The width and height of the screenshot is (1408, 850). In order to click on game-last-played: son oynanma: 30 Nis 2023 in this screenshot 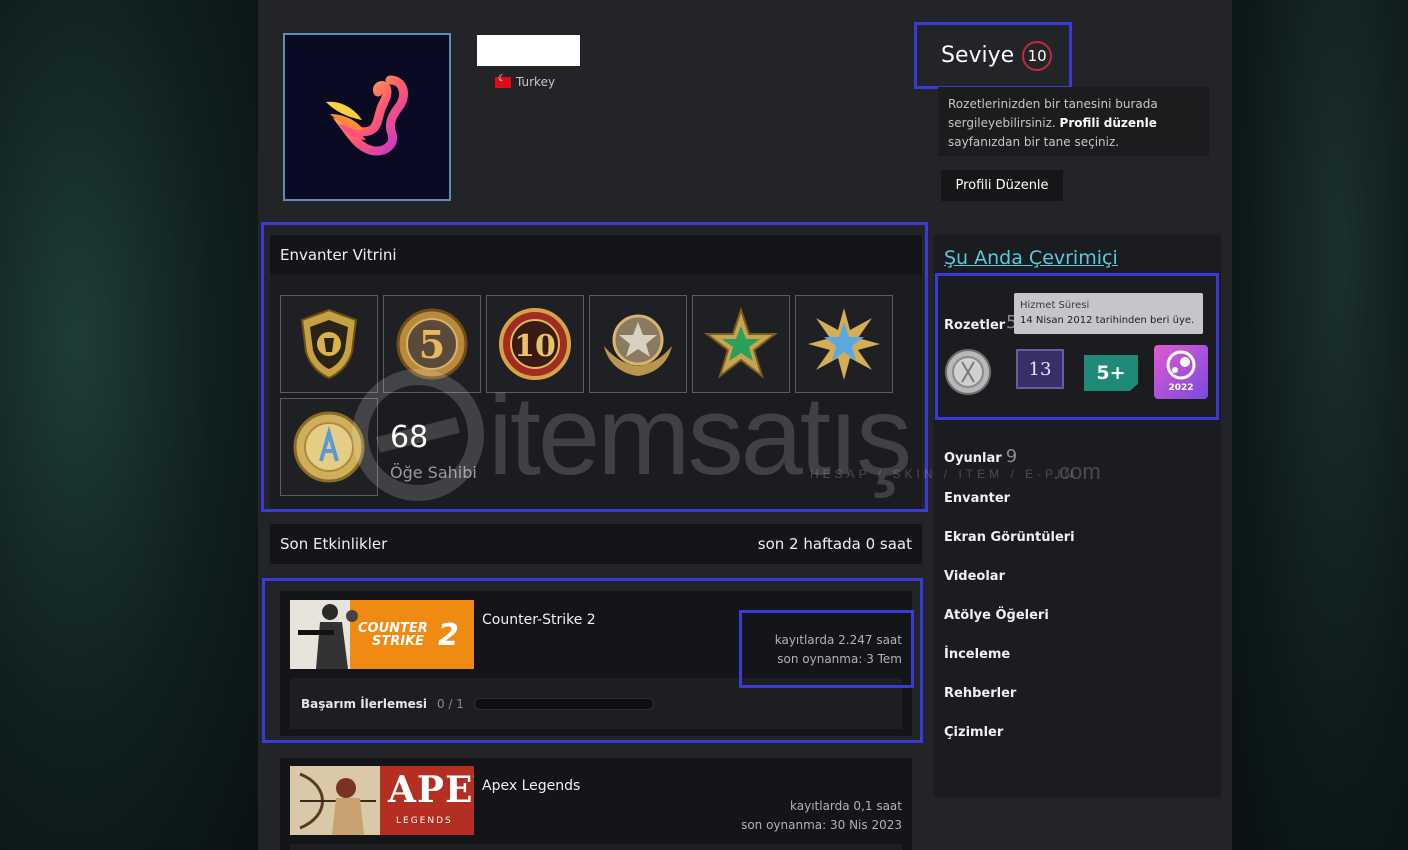, I will do `click(821, 825)`.